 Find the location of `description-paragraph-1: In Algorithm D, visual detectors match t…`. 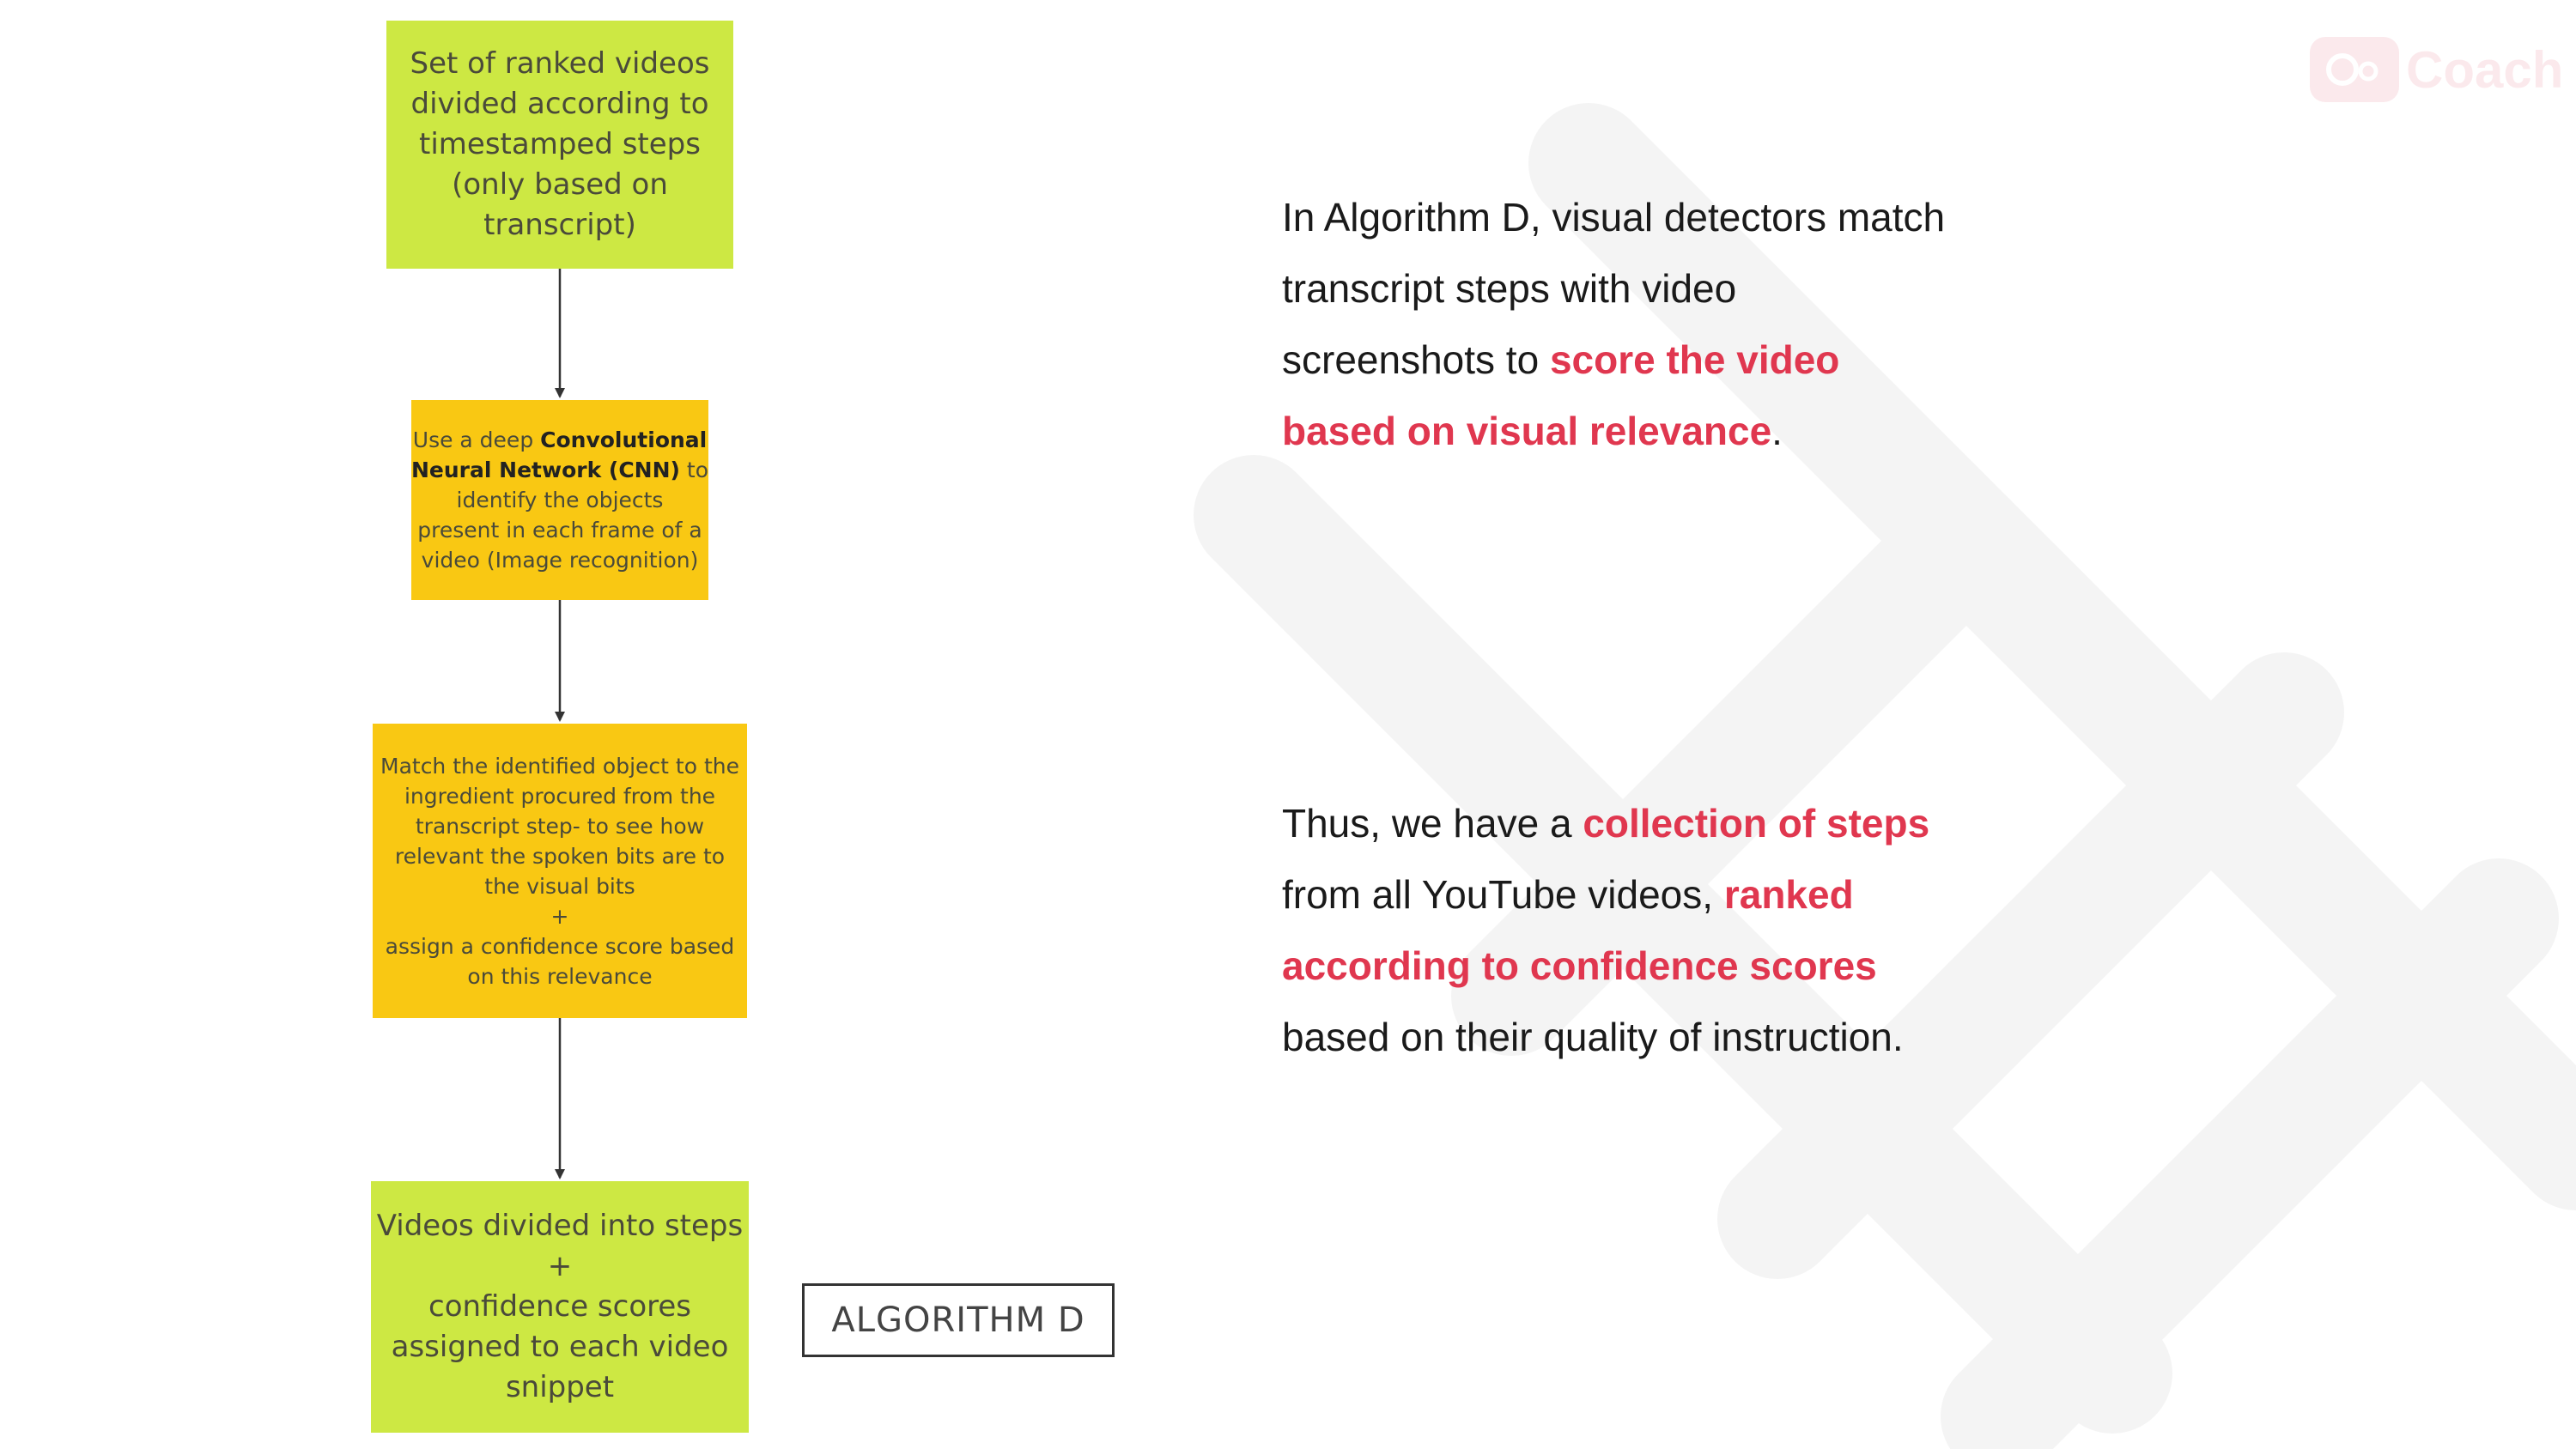

description-paragraph-1: In Algorithm D, visual detectors match t… is located at coordinates (1614, 324).